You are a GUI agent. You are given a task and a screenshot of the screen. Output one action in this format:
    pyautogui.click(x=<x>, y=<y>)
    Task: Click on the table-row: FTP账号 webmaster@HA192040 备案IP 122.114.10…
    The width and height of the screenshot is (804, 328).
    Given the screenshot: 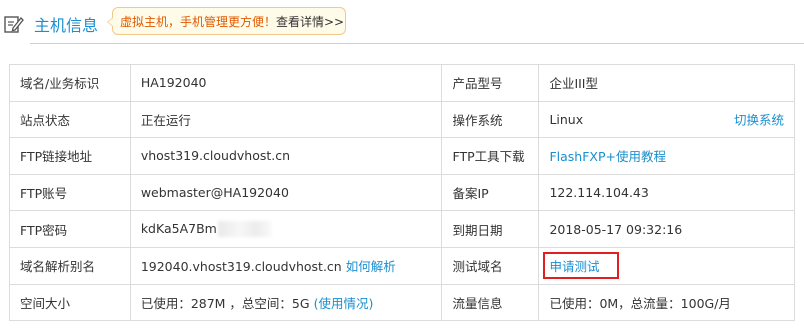 What is the action you would take?
    pyautogui.click(x=402, y=192)
    